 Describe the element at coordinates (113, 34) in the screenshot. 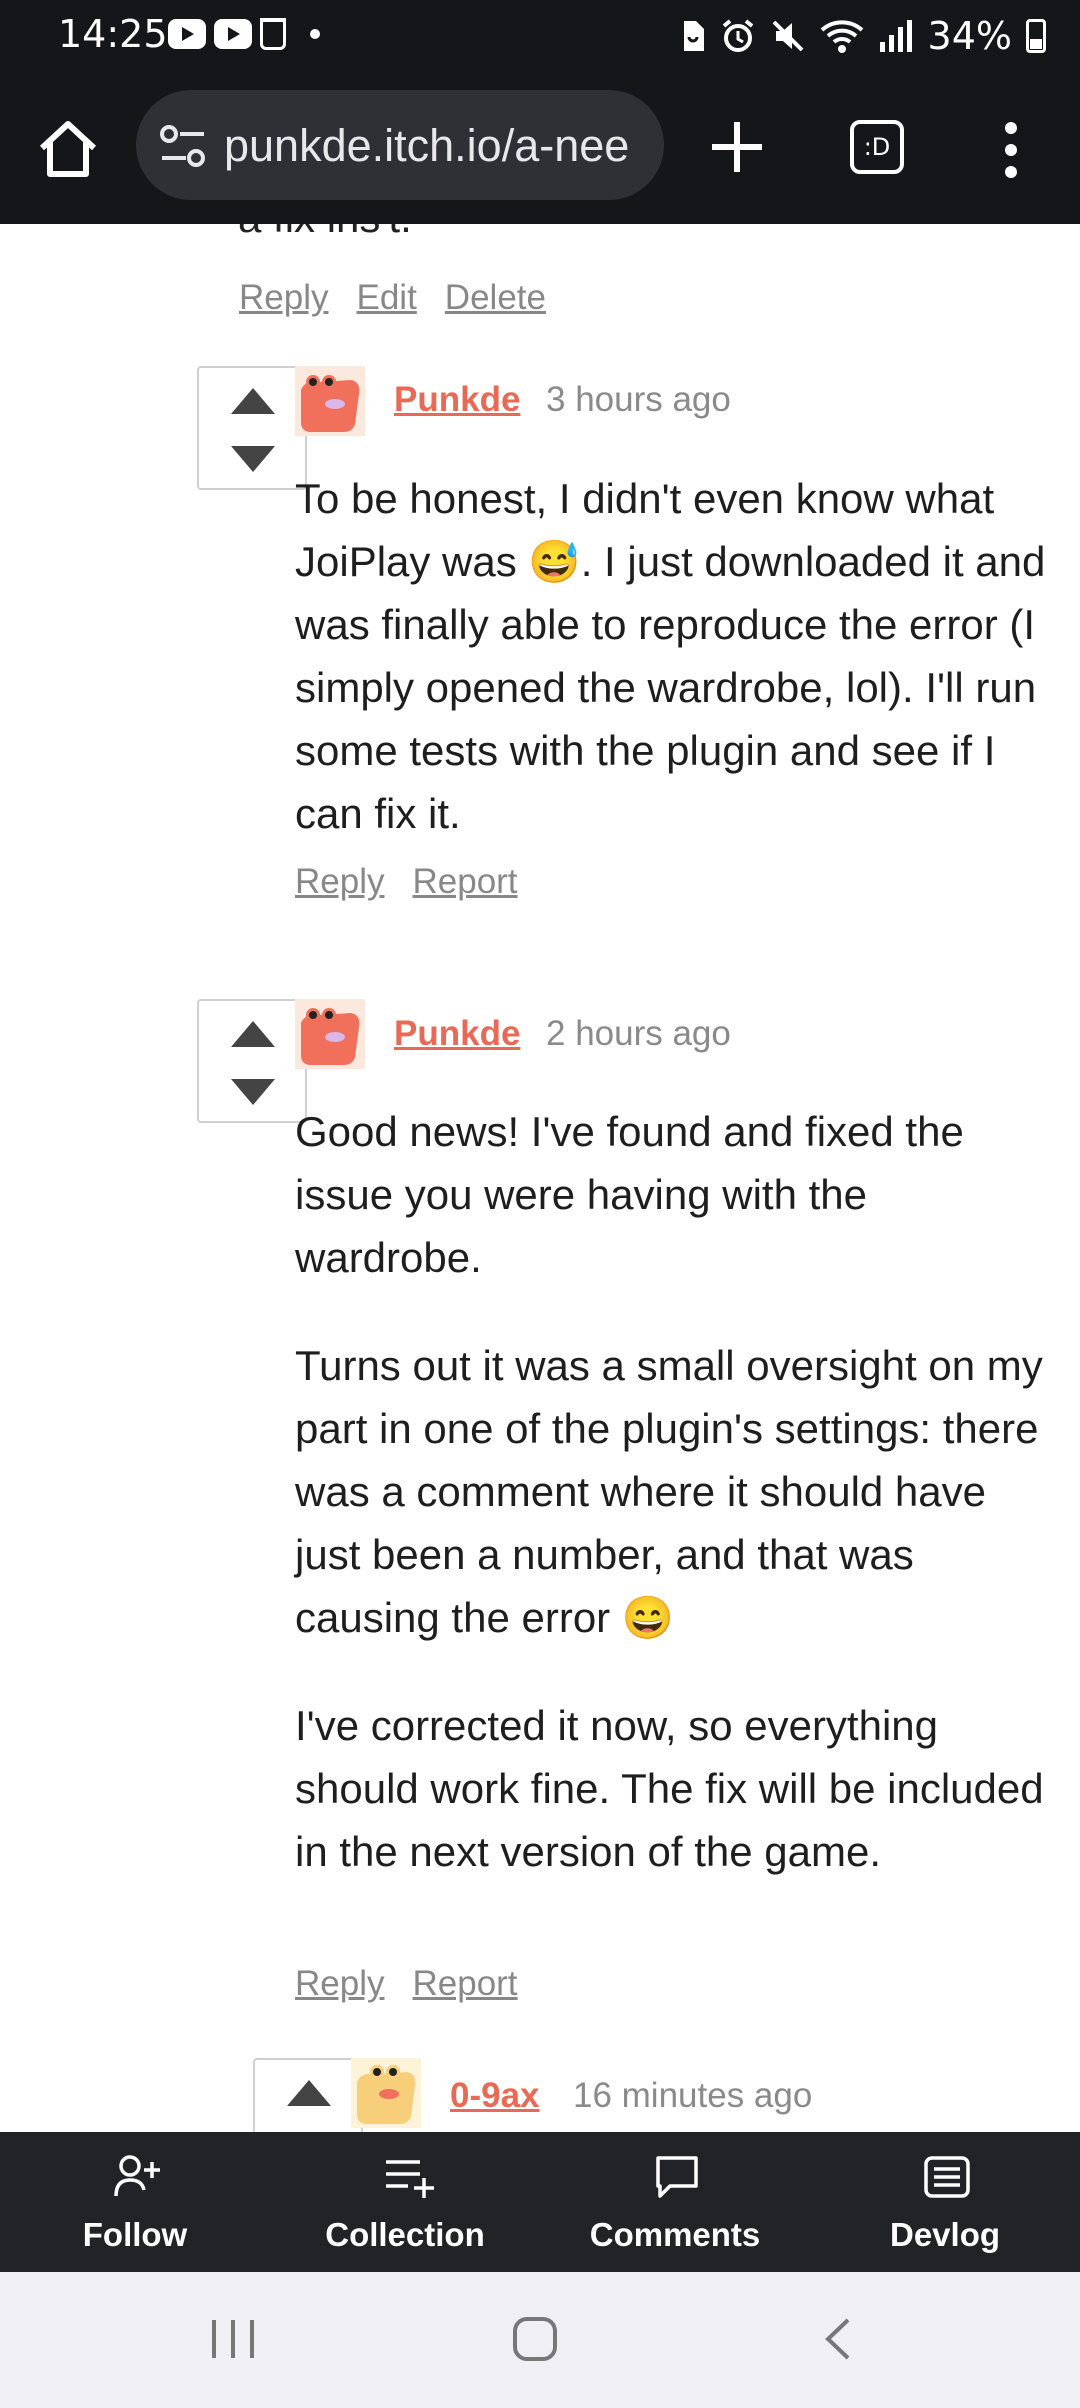

I see `status-time: 14:25` at that location.